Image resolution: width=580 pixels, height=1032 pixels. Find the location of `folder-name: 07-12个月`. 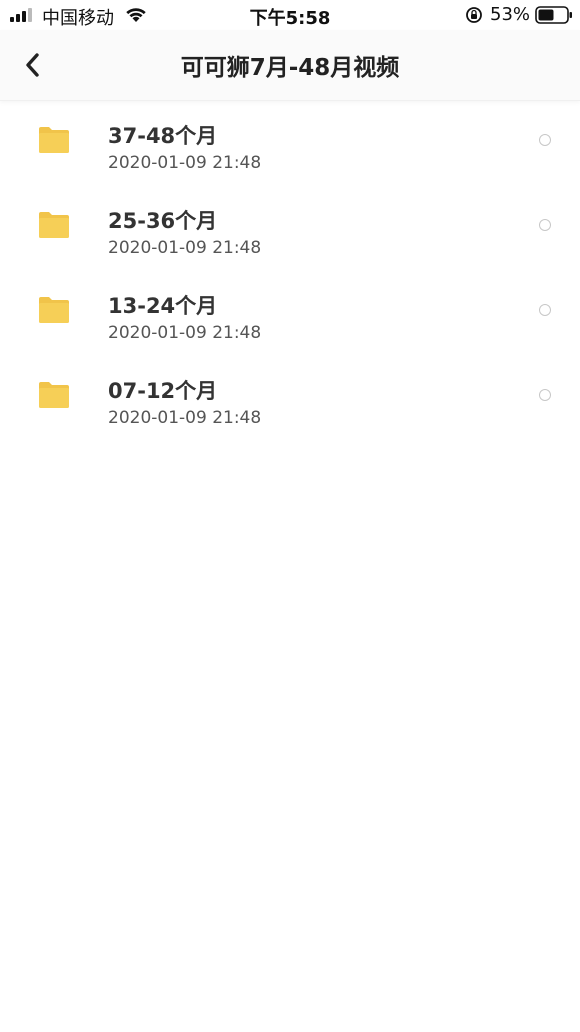

folder-name: 07-12个月 is located at coordinates (163, 391).